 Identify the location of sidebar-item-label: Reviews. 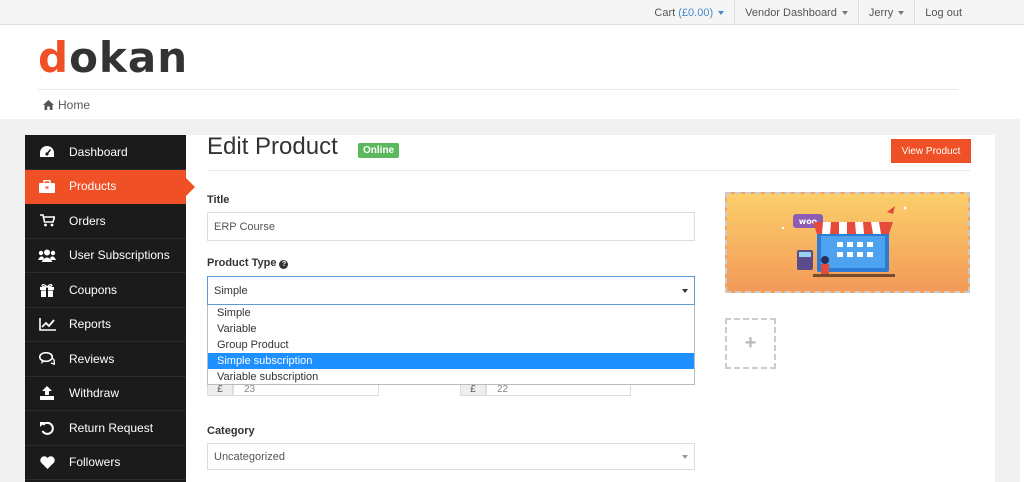
(92, 358).